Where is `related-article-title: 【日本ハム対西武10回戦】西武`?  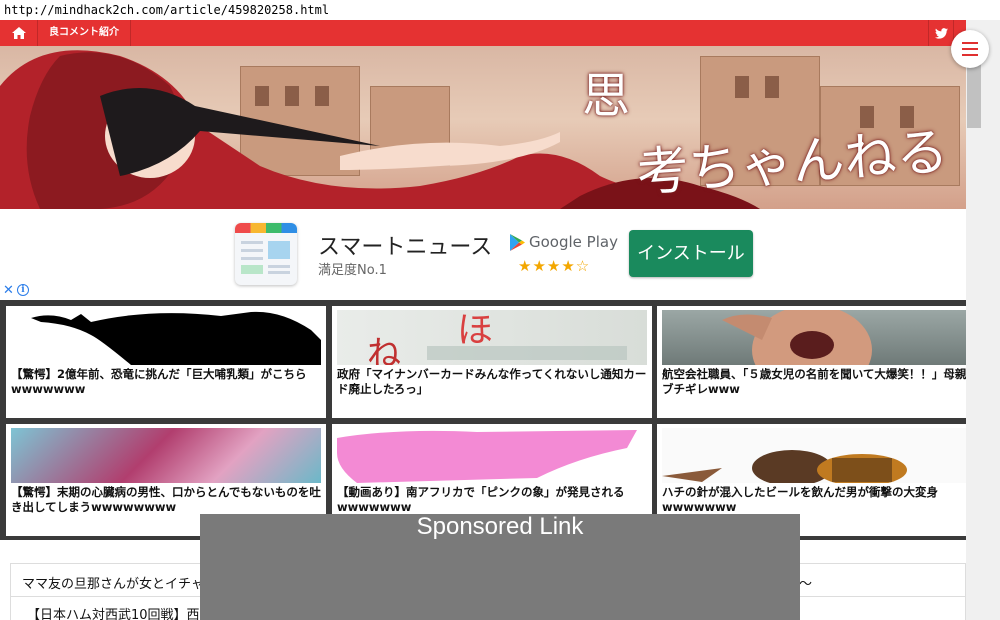
related-article-title: 【日本ハム対西武10回戦】西武 is located at coordinates (120, 612).